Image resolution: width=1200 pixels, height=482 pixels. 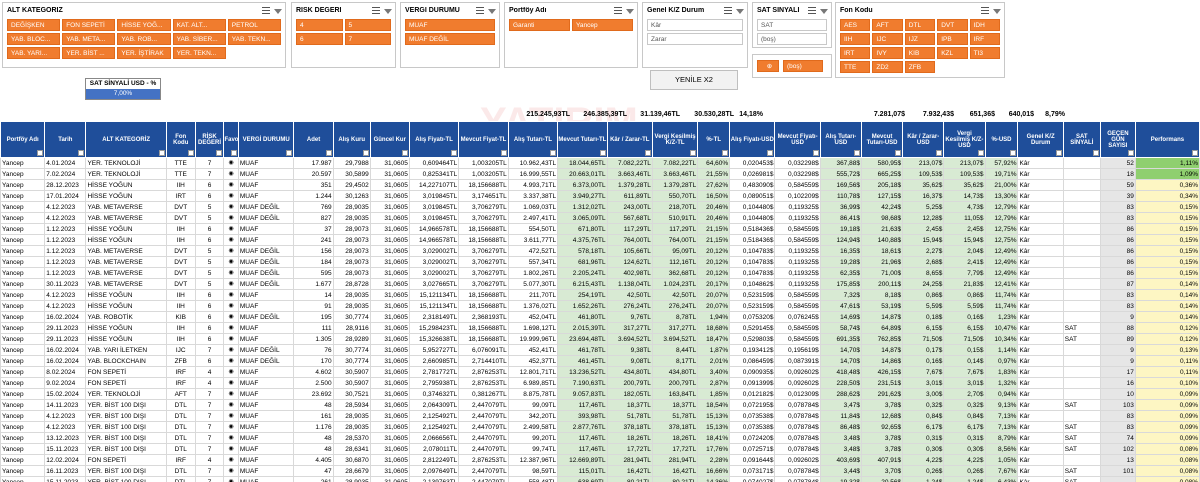 I want to click on column-header: SAT SİNYALİ, so click(x=1081, y=139).